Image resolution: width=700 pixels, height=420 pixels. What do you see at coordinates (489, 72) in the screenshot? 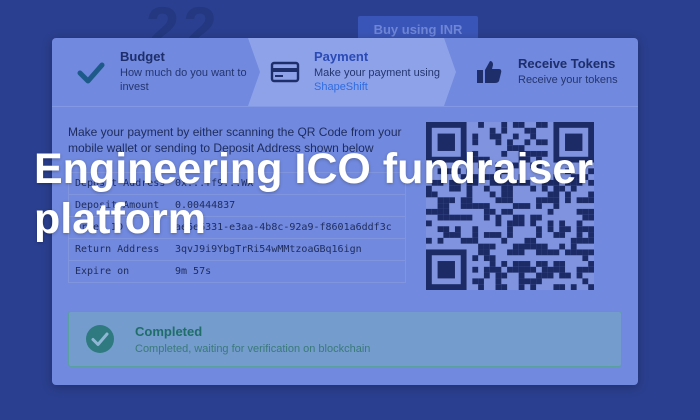
I see `thumbs-up-icon` at bounding box center [489, 72].